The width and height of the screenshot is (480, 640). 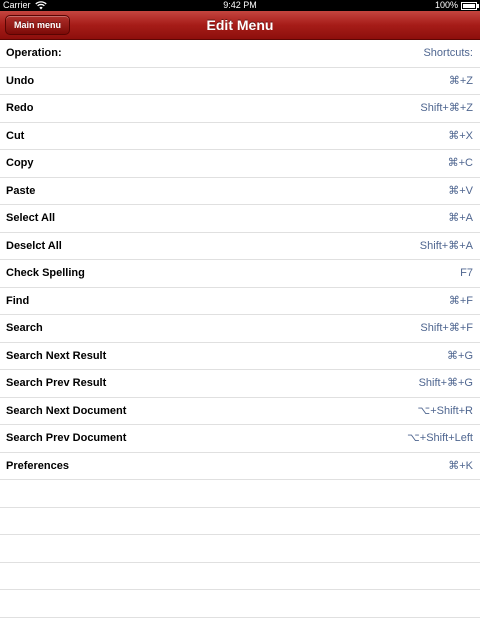 What do you see at coordinates (38, 25) in the screenshot?
I see `main-menu-back-button: Main menu` at bounding box center [38, 25].